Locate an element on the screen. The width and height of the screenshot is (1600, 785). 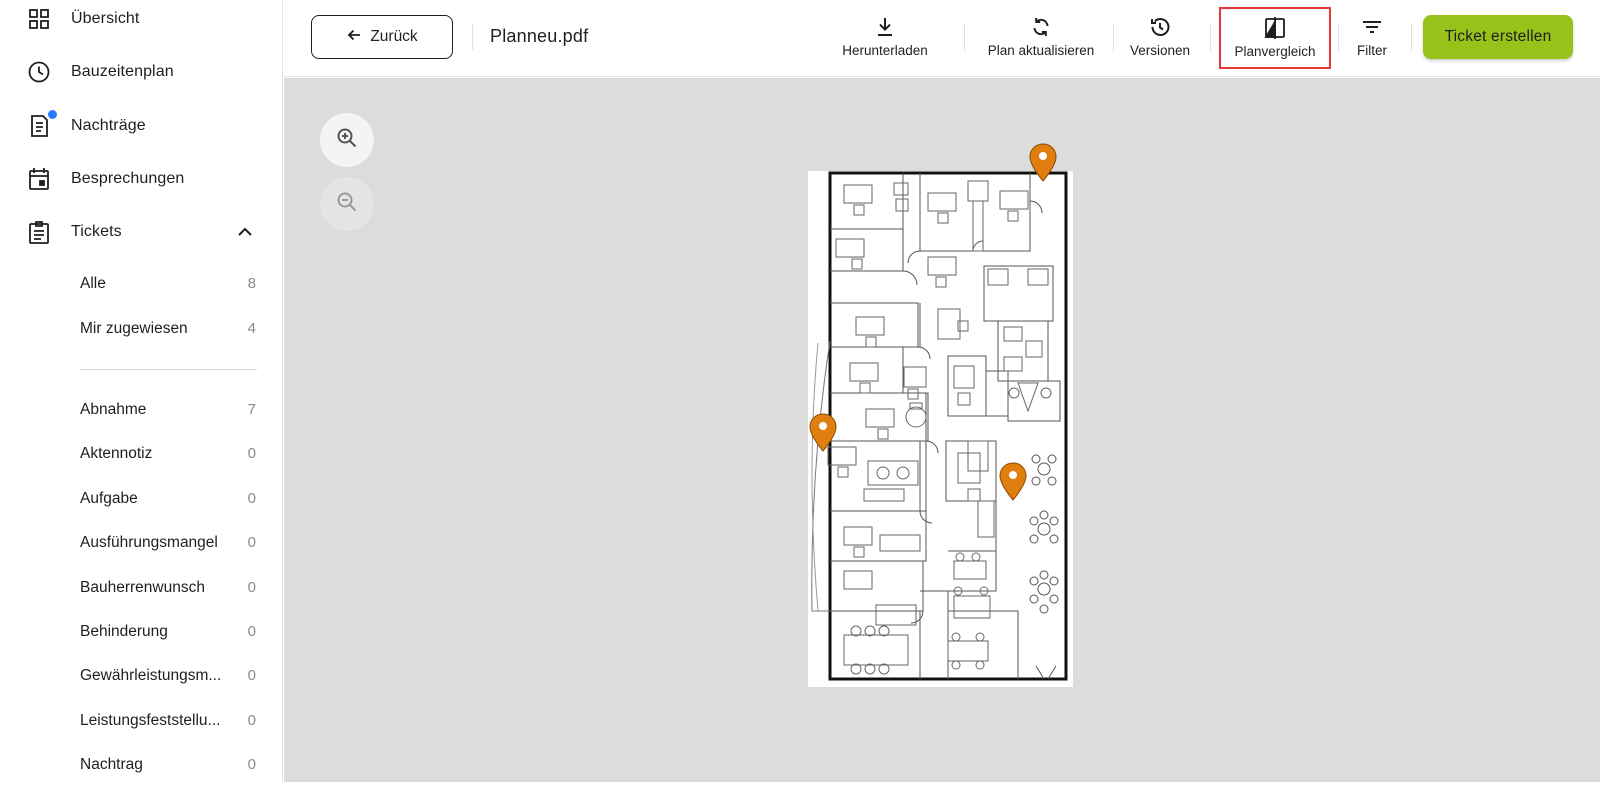
filter-icon is located at coordinates (1372, 27).